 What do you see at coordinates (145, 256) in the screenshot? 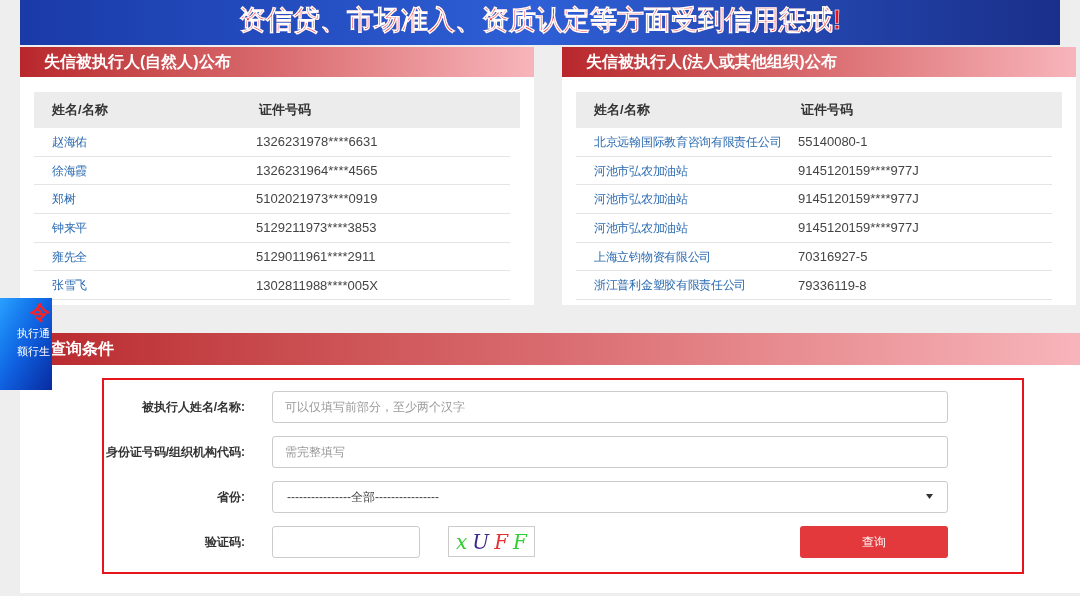
I see `name-link: 雍先全` at bounding box center [145, 256].